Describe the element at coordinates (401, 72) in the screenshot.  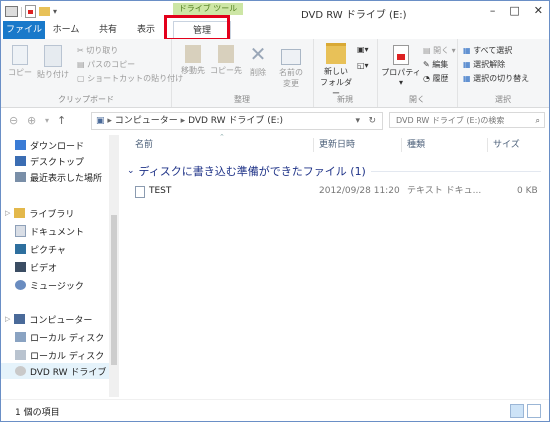
I see `properties-label: プロパティ` at that location.